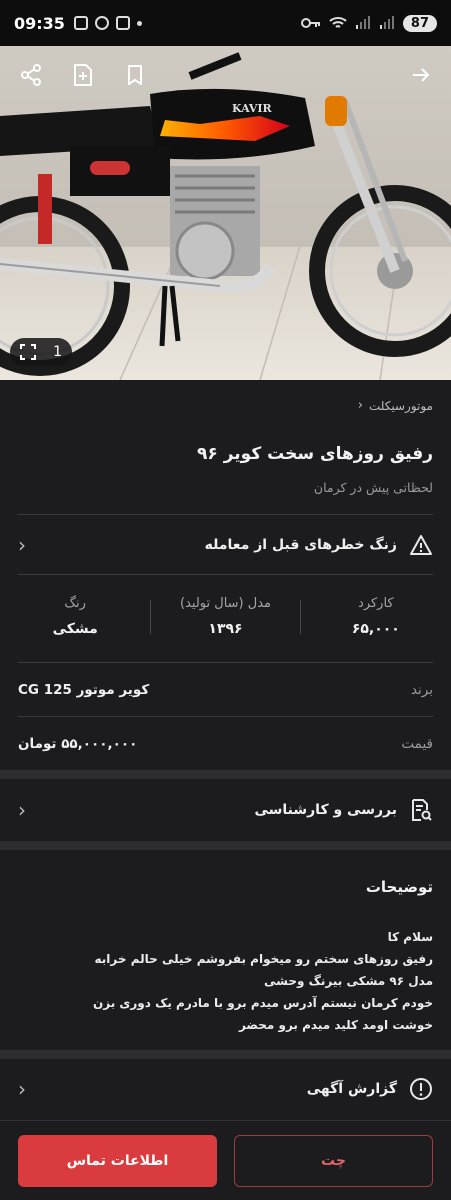  What do you see at coordinates (39, 23) in the screenshot?
I see `status-time: 09:35` at bounding box center [39, 23].